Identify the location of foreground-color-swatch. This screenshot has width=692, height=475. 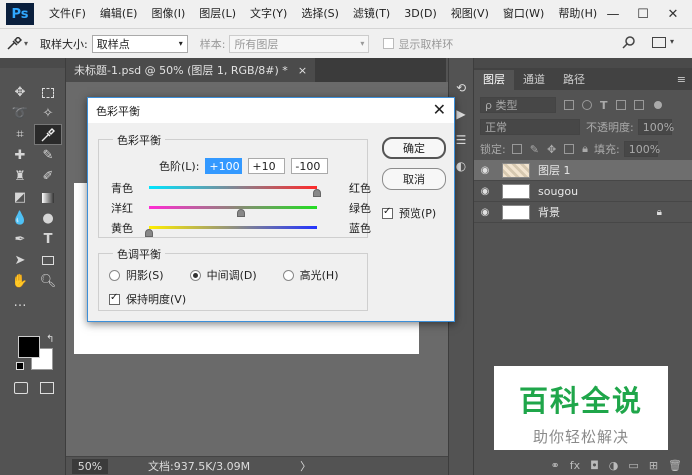
(29, 347).